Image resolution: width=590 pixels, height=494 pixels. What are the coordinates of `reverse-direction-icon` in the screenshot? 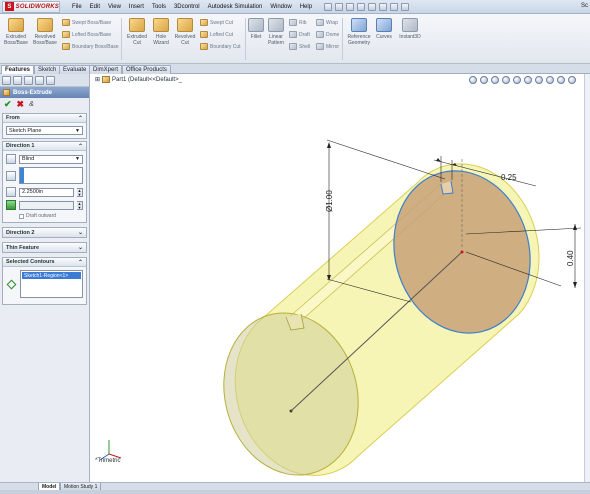 It's located at (11, 159).